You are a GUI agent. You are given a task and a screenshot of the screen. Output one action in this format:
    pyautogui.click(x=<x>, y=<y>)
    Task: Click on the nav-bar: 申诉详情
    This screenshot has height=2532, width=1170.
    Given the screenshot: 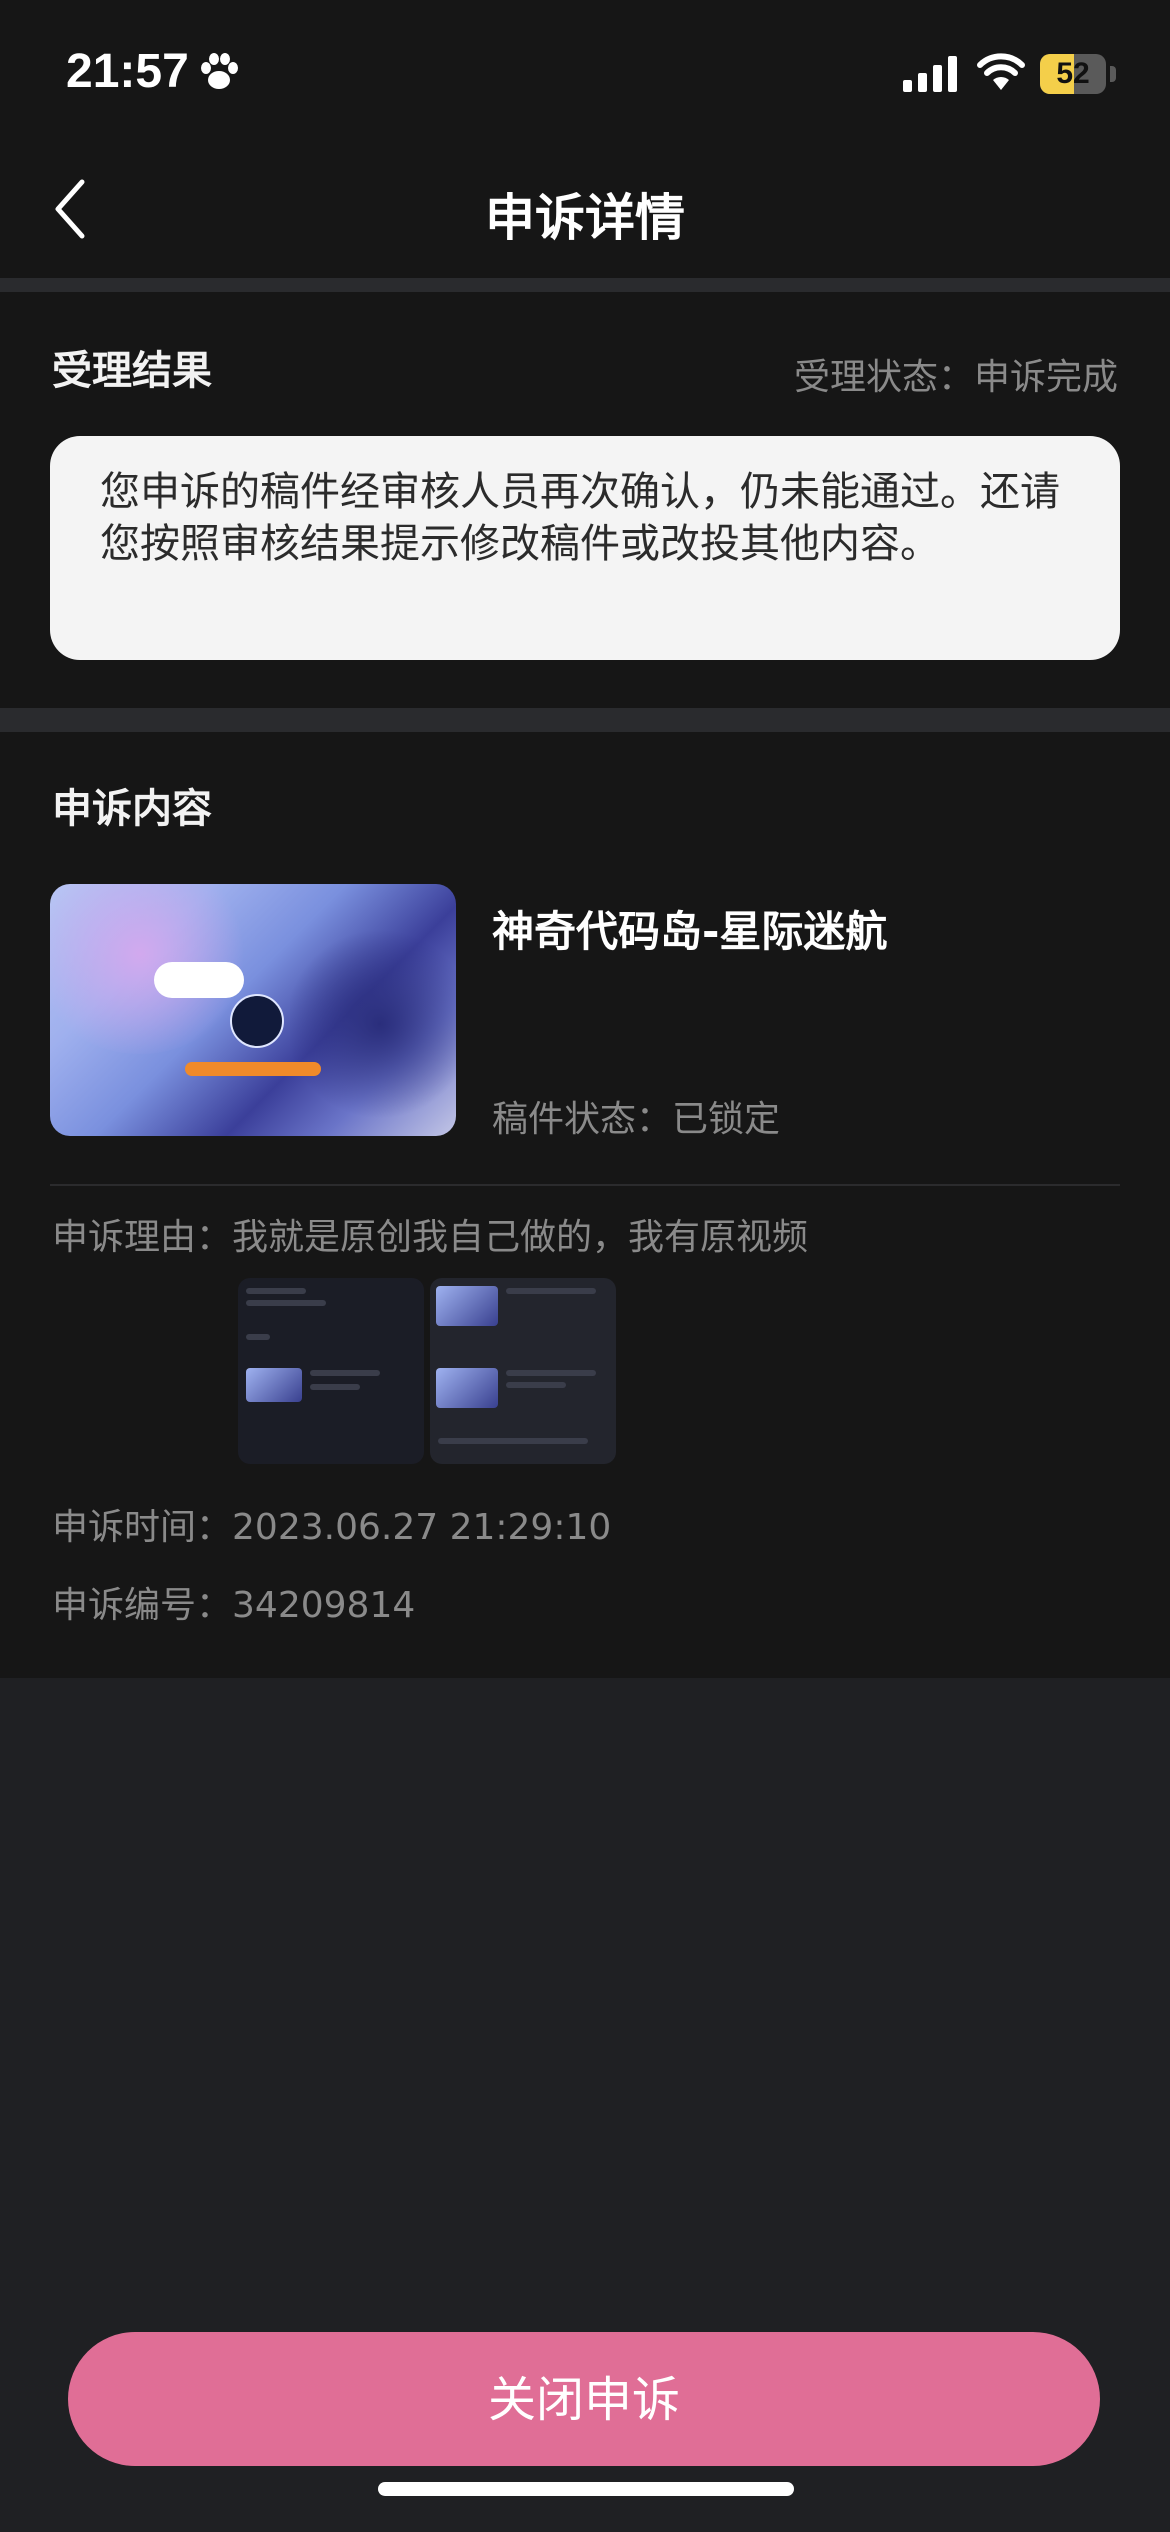 What is the action you would take?
    pyautogui.click(x=585, y=209)
    